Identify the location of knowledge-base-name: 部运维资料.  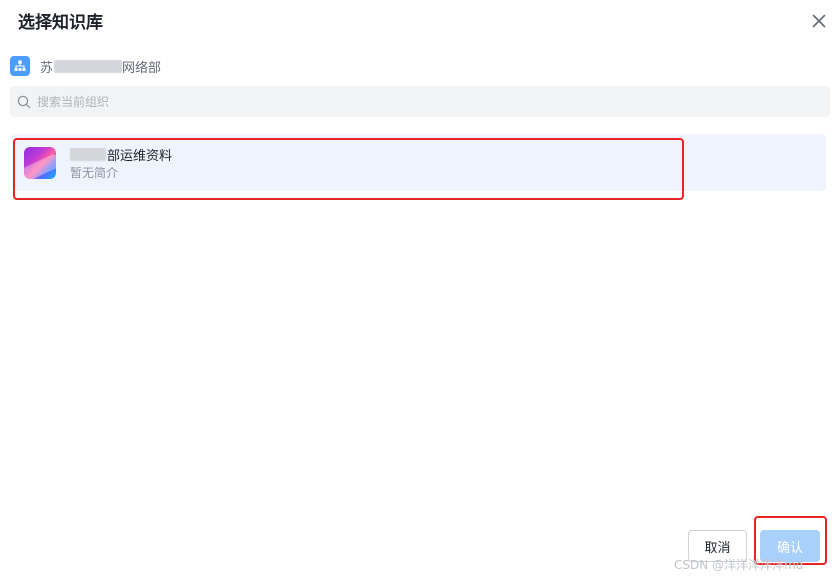
(121, 154).